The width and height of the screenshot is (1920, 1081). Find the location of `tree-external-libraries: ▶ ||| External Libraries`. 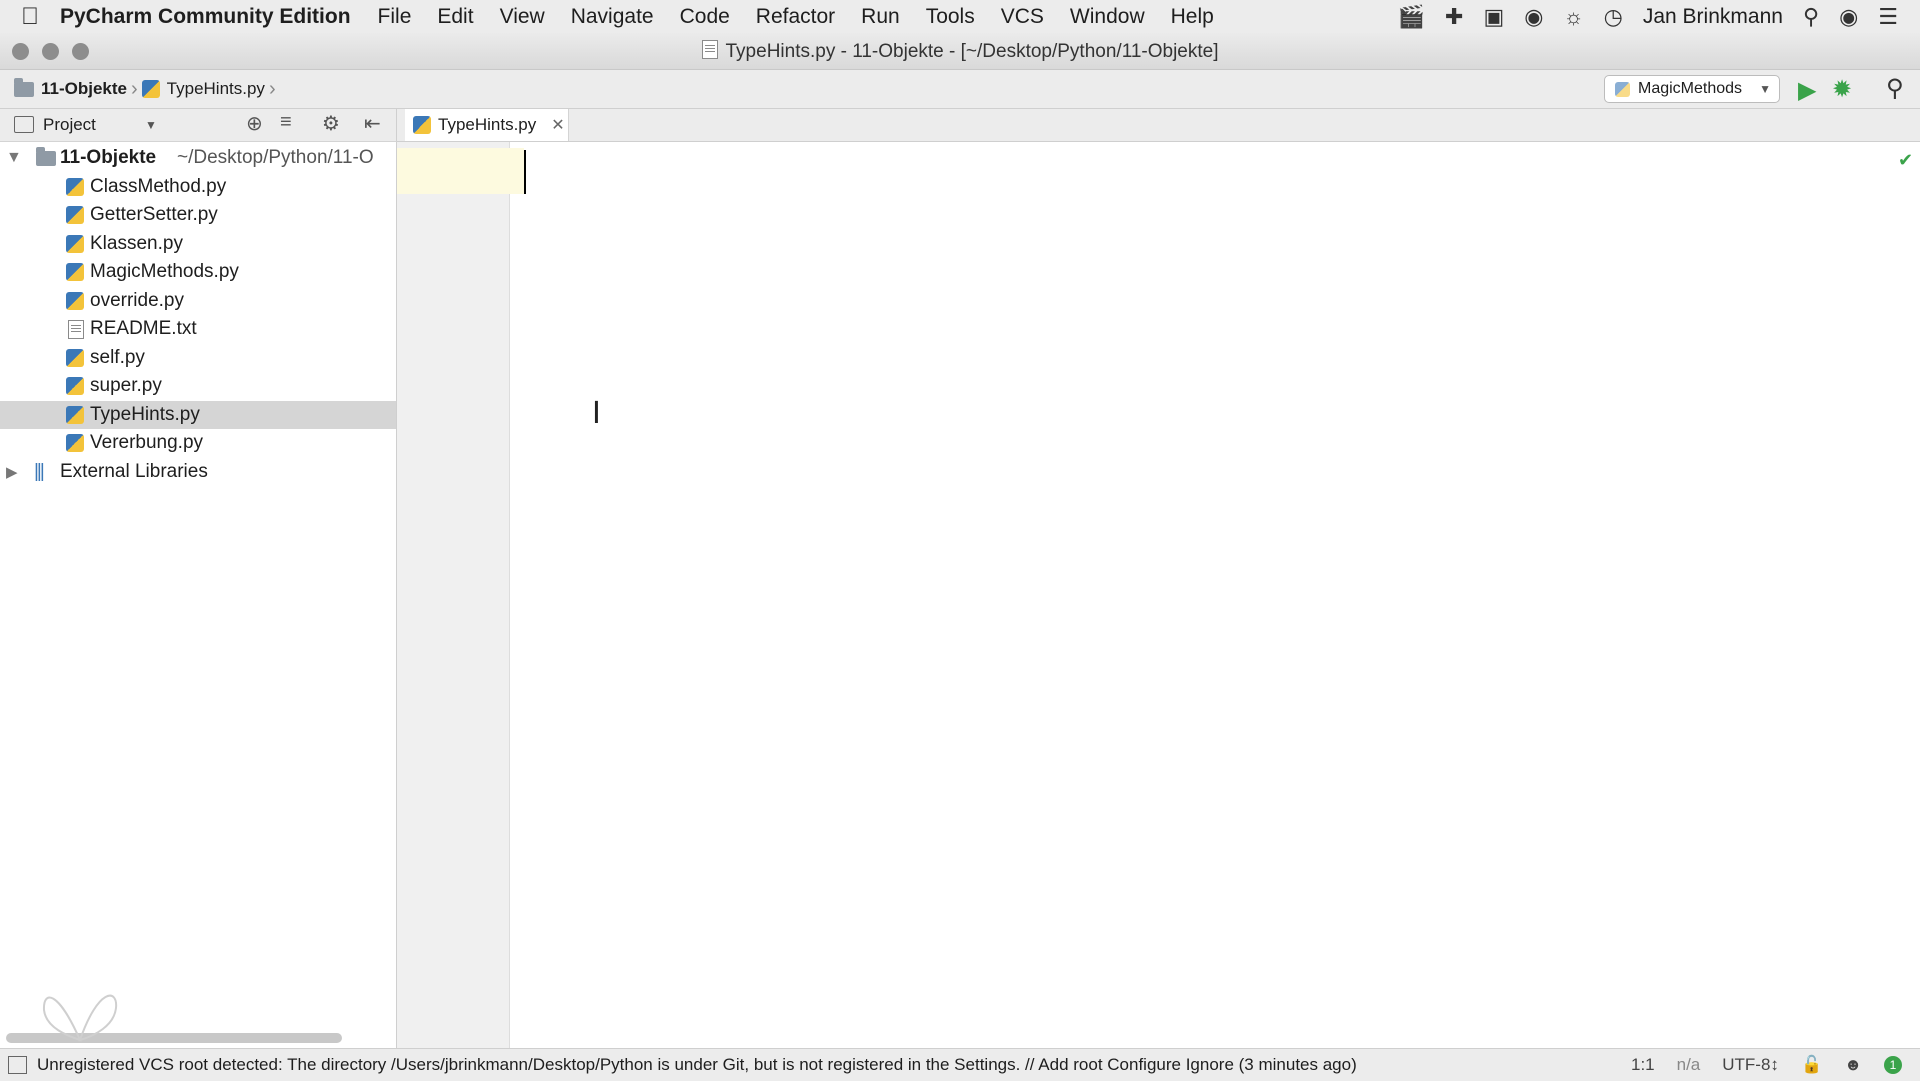

tree-external-libraries: ▶ ||| External Libraries is located at coordinates (198, 472).